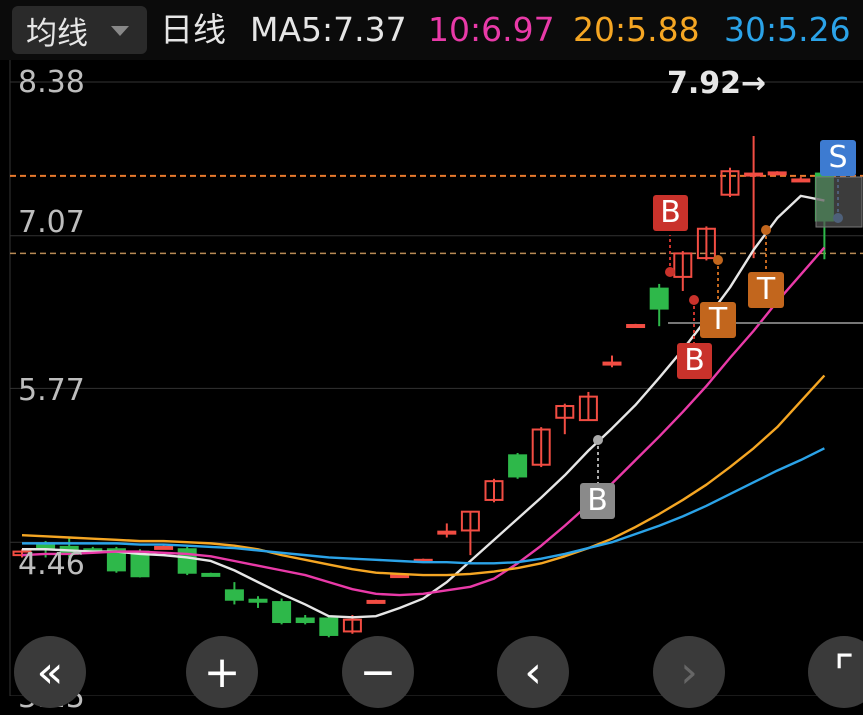 The width and height of the screenshot is (863, 715). I want to click on ma5-value: MA5:7.37, so click(328, 29).